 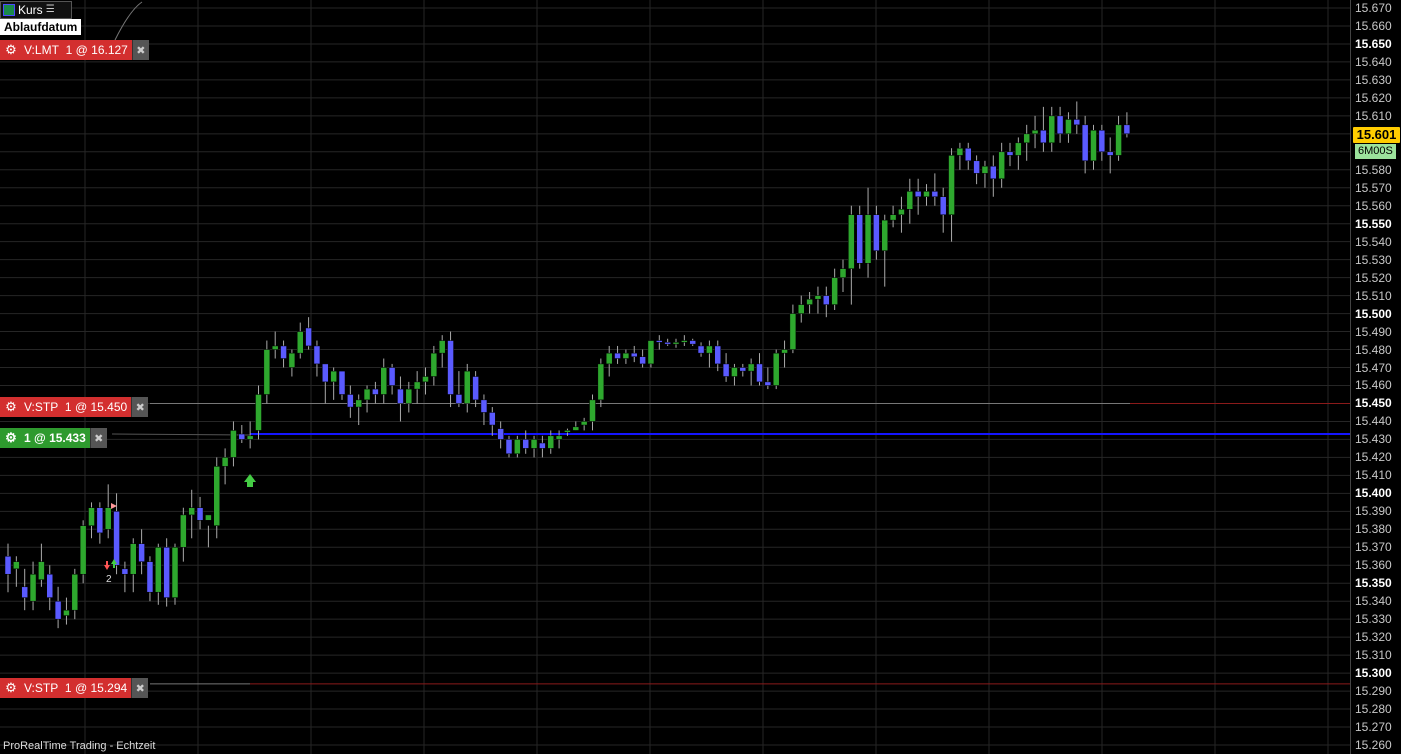 I want to click on axis-tick-label: 15.650, so click(x=1373, y=43).